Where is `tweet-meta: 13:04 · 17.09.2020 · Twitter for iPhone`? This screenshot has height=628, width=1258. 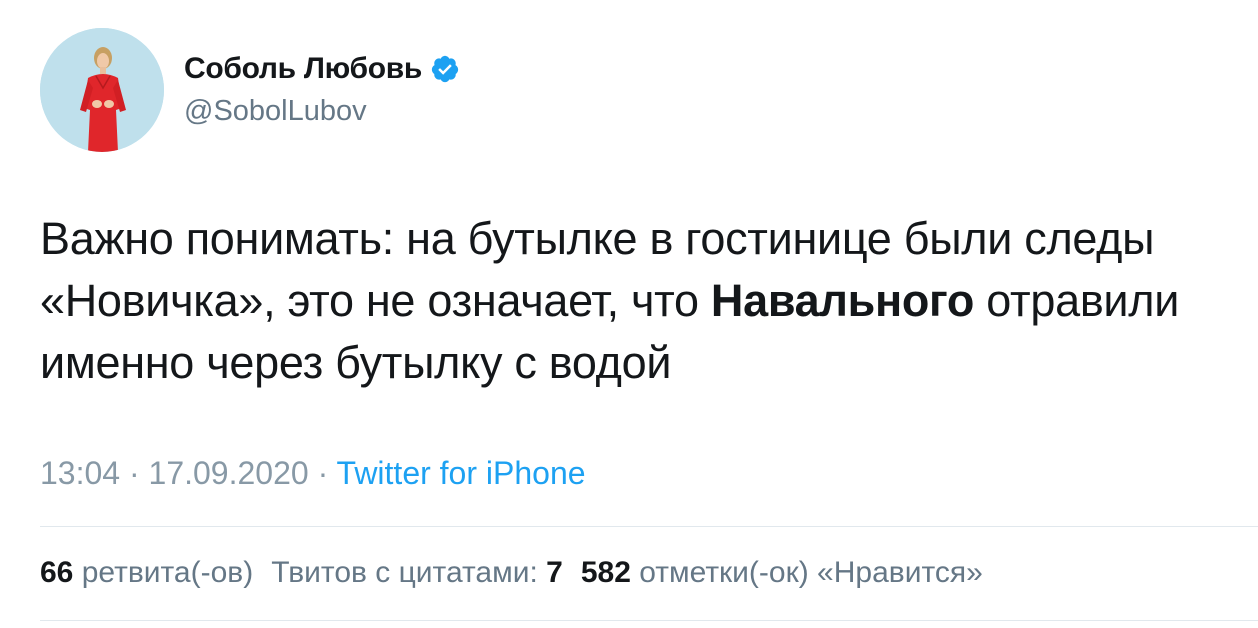
tweet-meta: 13:04 · 17.09.2020 · Twitter for iPhone is located at coordinates (313, 473).